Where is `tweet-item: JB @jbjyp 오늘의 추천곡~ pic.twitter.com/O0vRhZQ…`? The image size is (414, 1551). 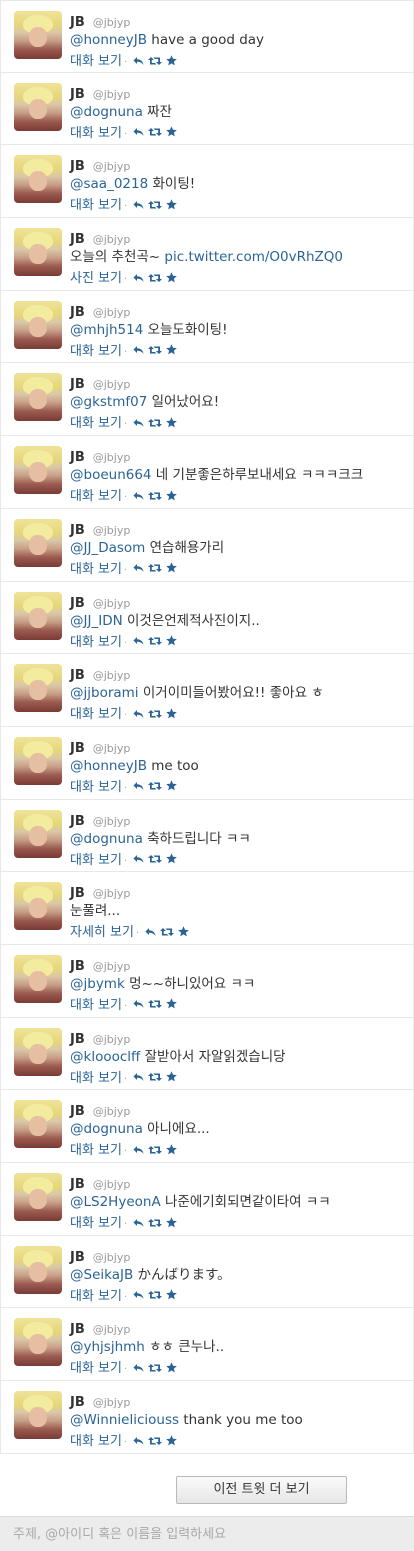 tweet-item: JB @jbjyp 오늘의 추천곡~ pic.twitter.com/O0vRhZQ… is located at coordinates (207, 254).